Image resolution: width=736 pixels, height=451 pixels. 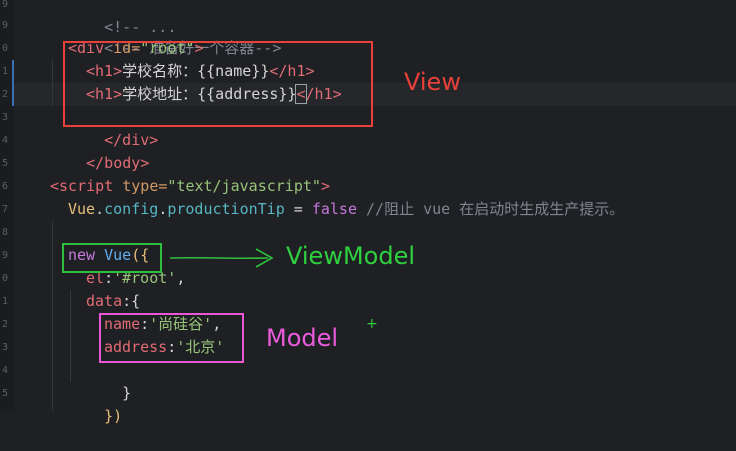 I want to click on view-label: View, so click(x=432, y=82).